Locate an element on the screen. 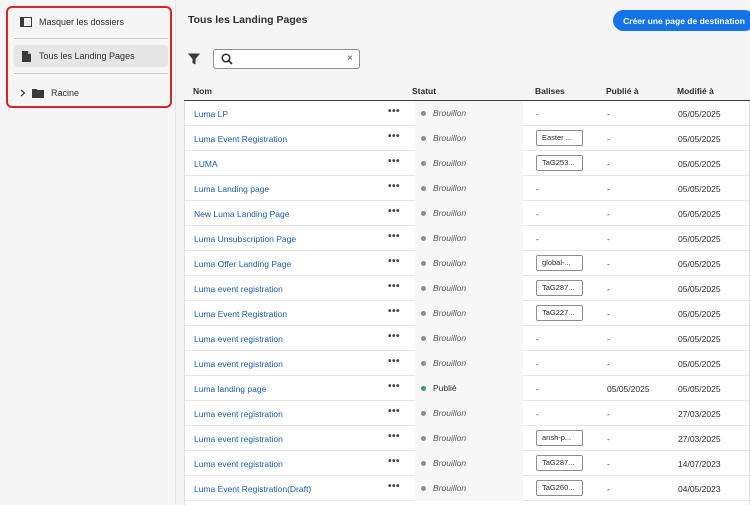  landing-page-link: New Luma Landing Page is located at coordinates (241, 214).